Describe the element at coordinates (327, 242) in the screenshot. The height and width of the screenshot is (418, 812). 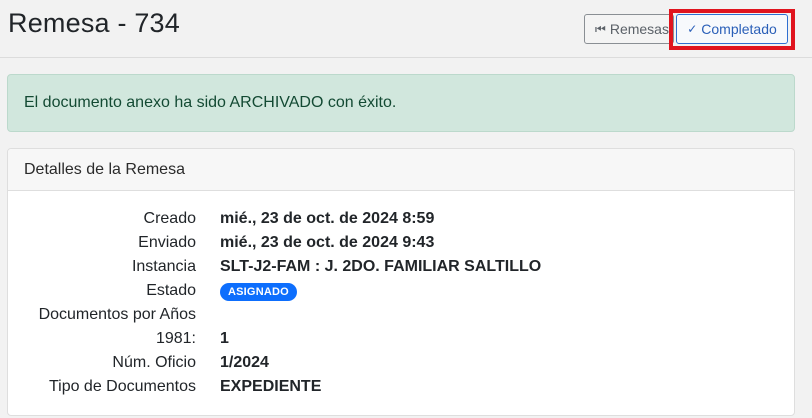
I see `detail-value: mié., 23 de oct. de 2024 9:43` at that location.